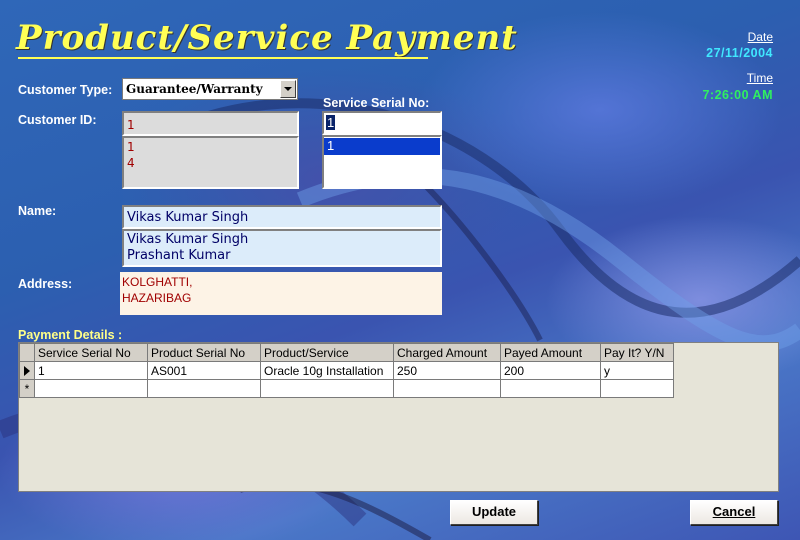  What do you see at coordinates (70, 335) in the screenshot?
I see `payment-details-label: Payment Details :` at bounding box center [70, 335].